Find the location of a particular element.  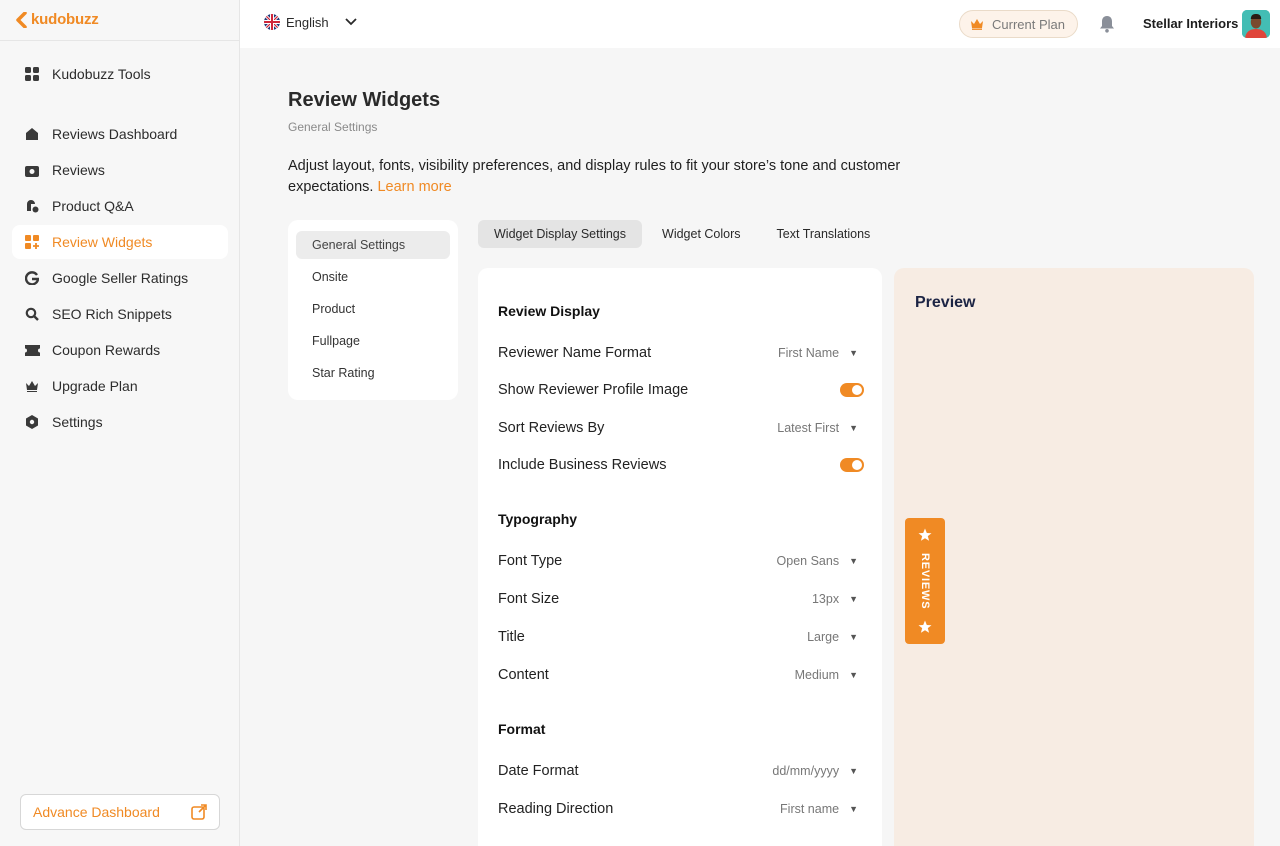

grid-icon is located at coordinates (32, 74).